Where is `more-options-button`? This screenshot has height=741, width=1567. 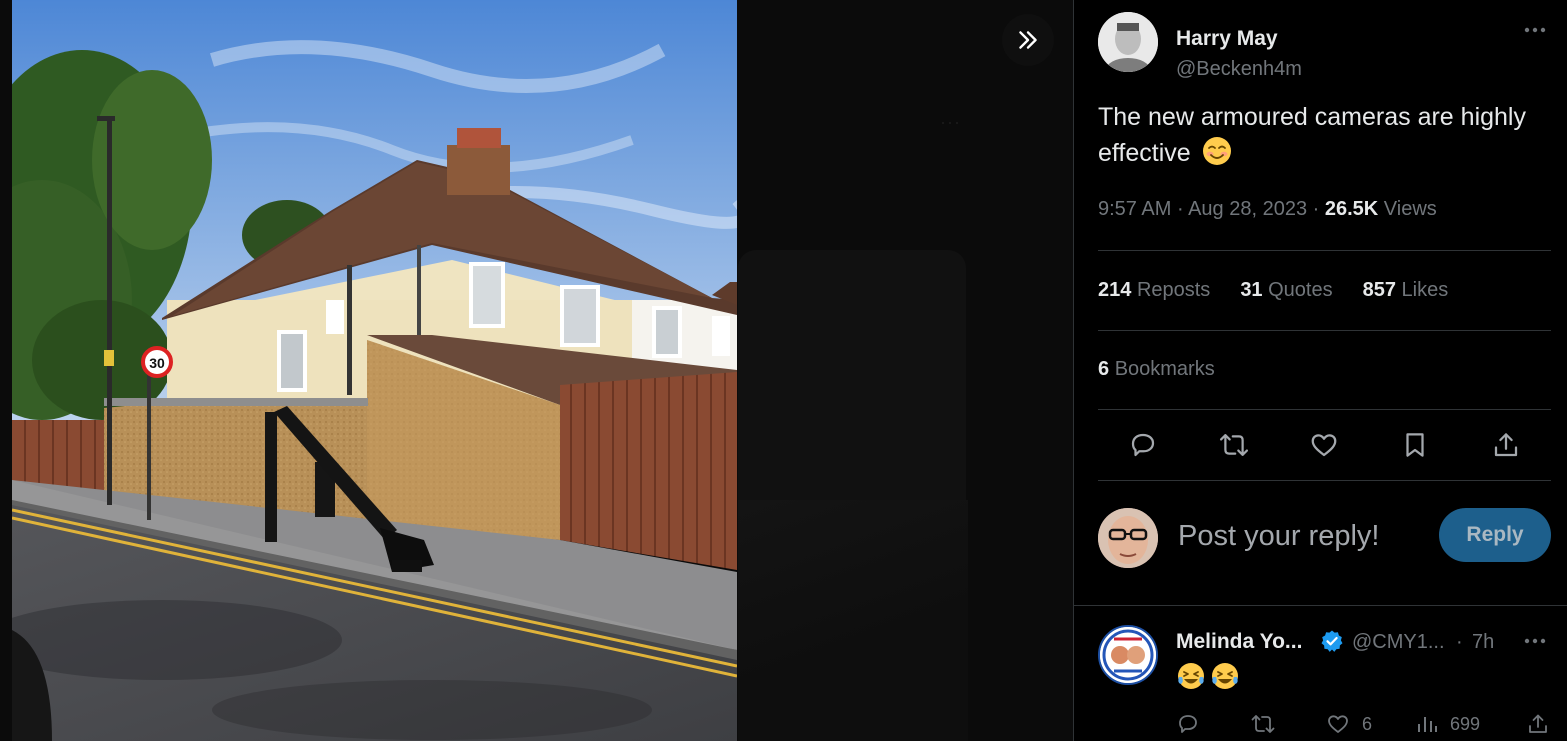 more-options-button is located at coordinates (1535, 30).